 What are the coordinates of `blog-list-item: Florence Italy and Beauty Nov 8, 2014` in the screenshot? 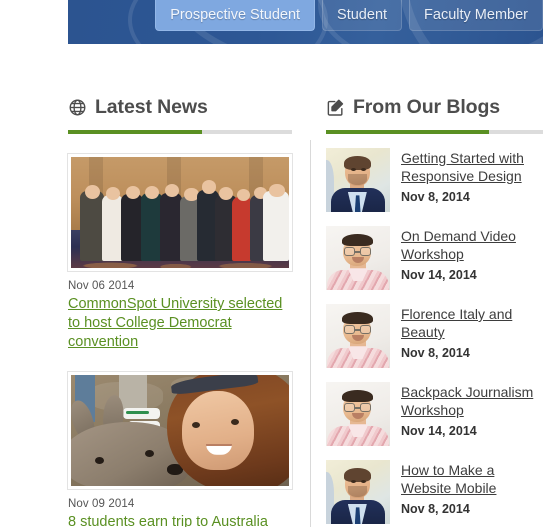 It's located at (434, 336).